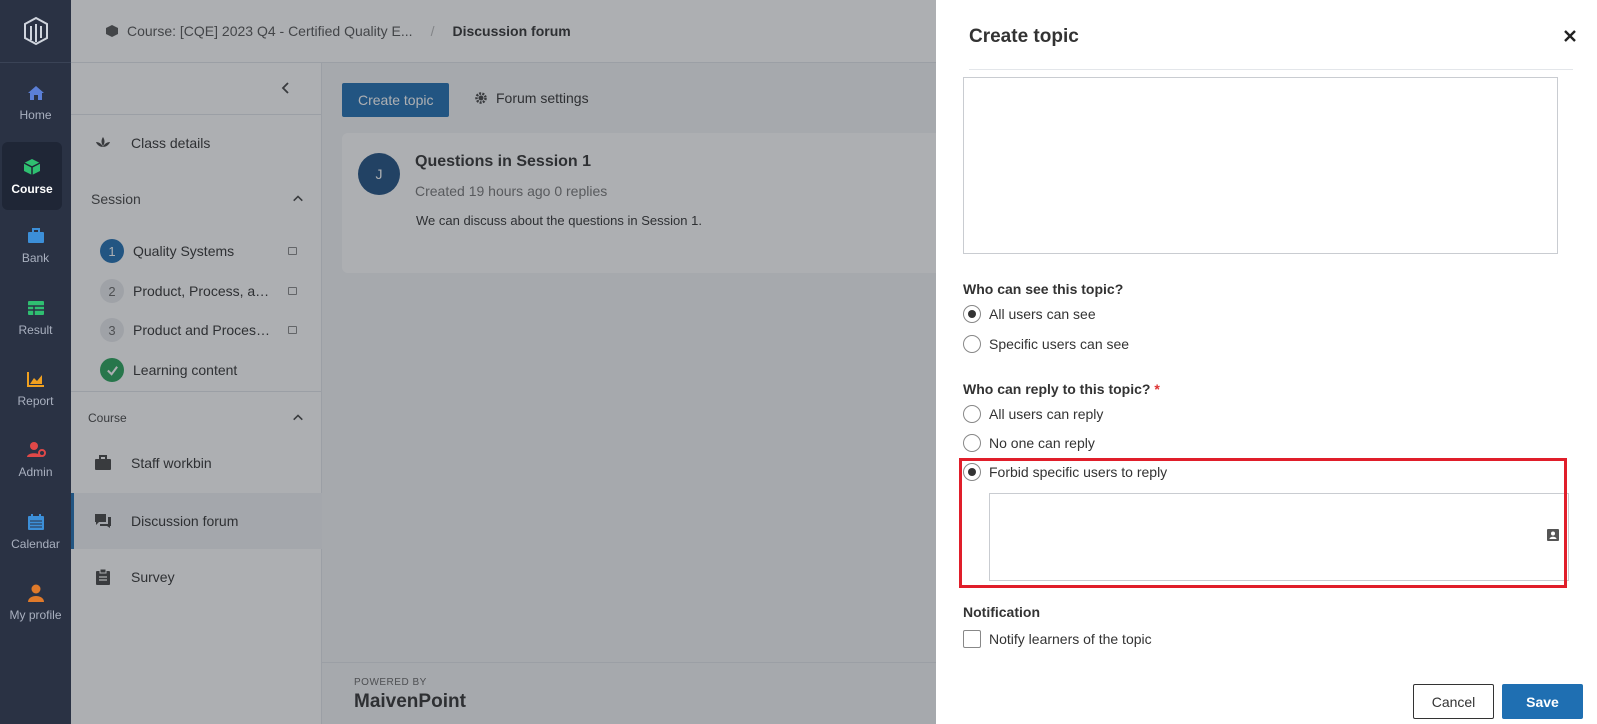  Describe the element at coordinates (1260, 165) in the screenshot. I see `topic-description-textarea` at that location.